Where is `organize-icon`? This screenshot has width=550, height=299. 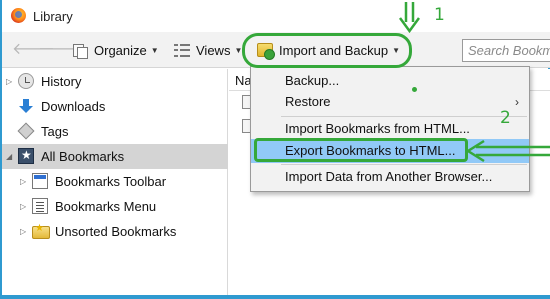 organize-icon is located at coordinates (80, 50).